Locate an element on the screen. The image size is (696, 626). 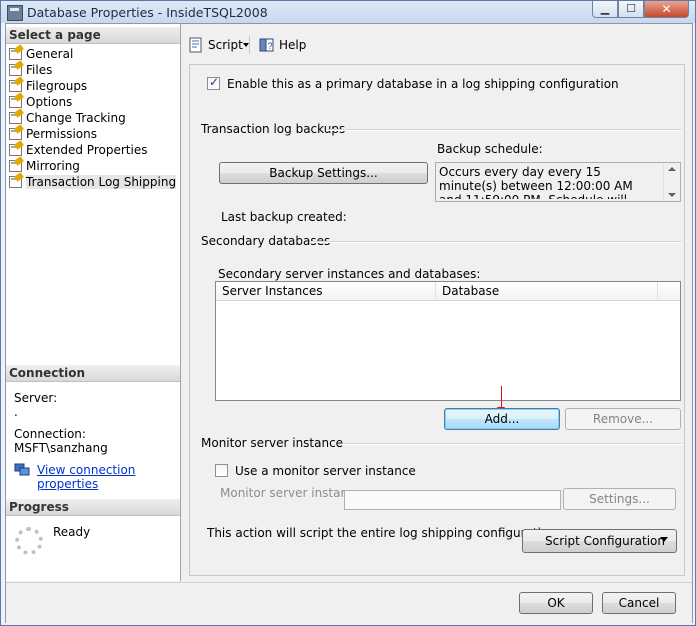
page-item-files: Files is located at coordinates (30, 70).